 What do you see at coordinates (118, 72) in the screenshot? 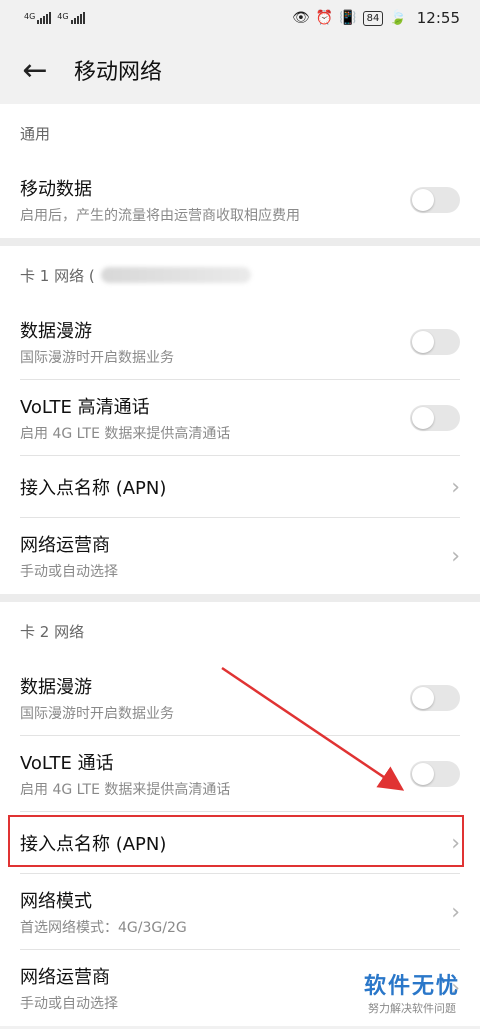
I see `page-title: 移动网络` at bounding box center [118, 72].